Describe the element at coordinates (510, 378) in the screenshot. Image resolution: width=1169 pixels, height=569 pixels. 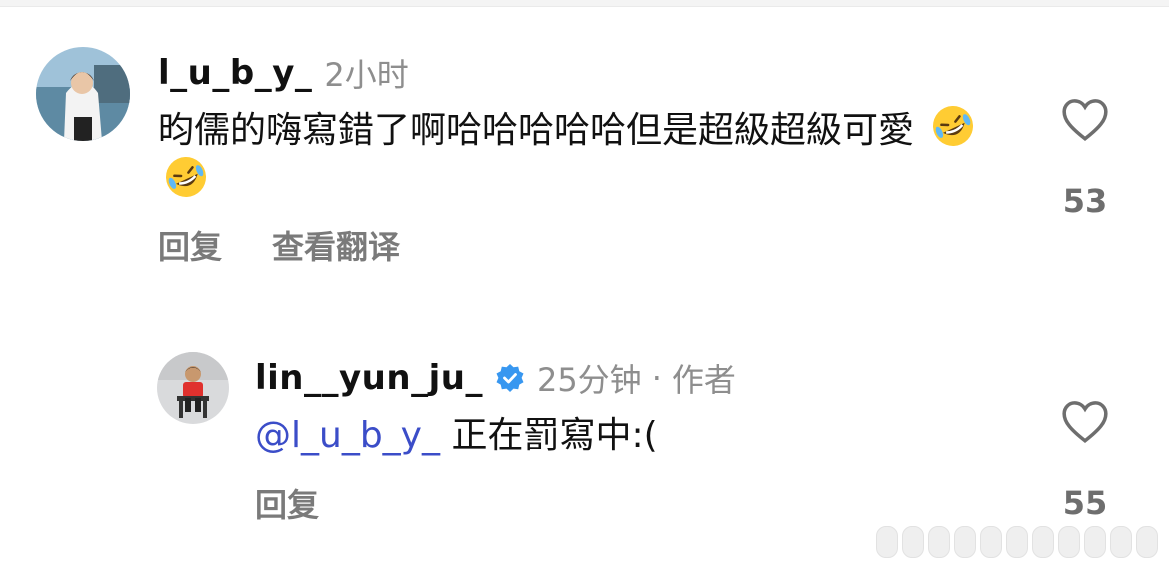
I see `verified-badge-icon` at that location.